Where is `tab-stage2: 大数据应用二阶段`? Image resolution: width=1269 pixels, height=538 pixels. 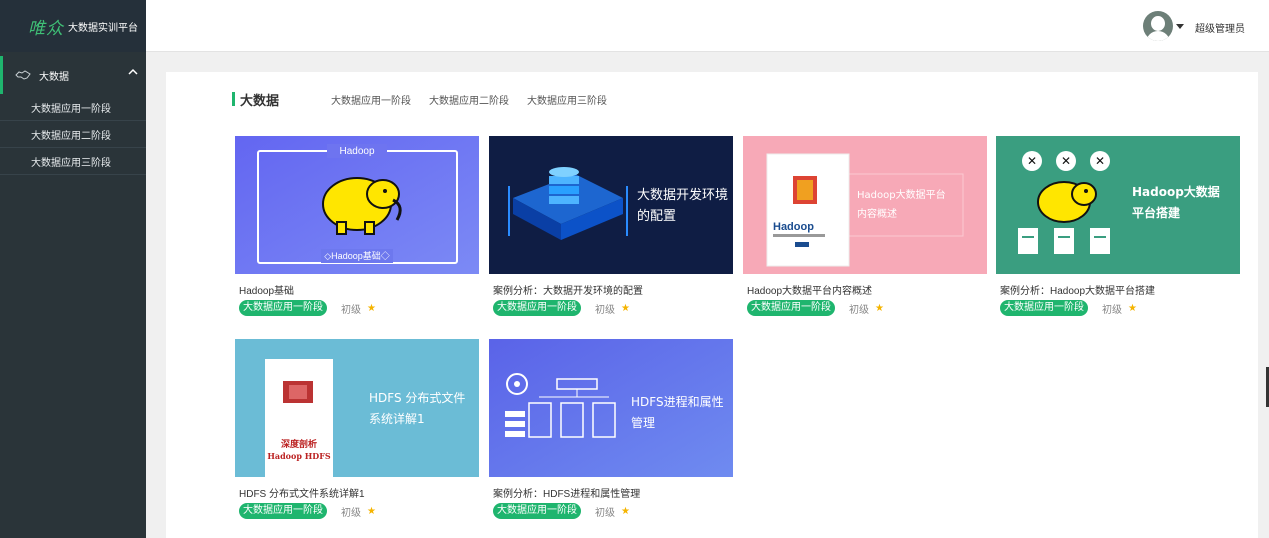 tab-stage2: 大数据应用二阶段 is located at coordinates (469, 99).